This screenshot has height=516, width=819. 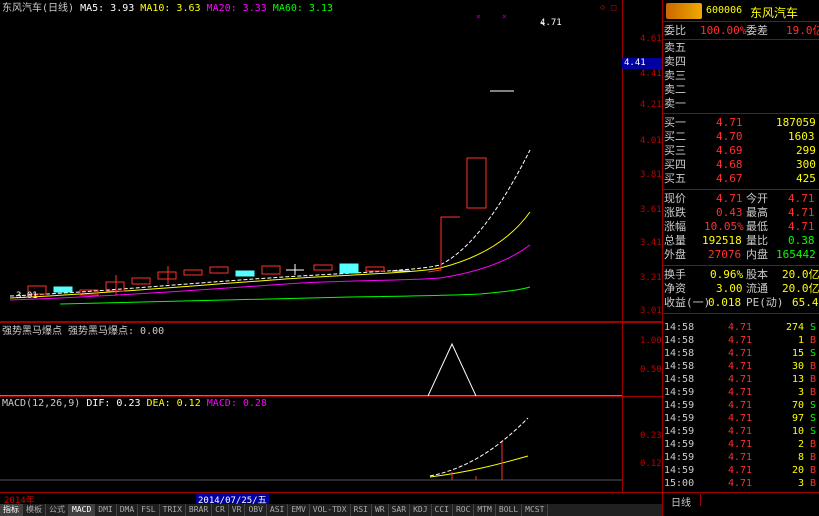 I want to click on tick-row: 14:58 4.71 13 B, so click(x=740, y=379).